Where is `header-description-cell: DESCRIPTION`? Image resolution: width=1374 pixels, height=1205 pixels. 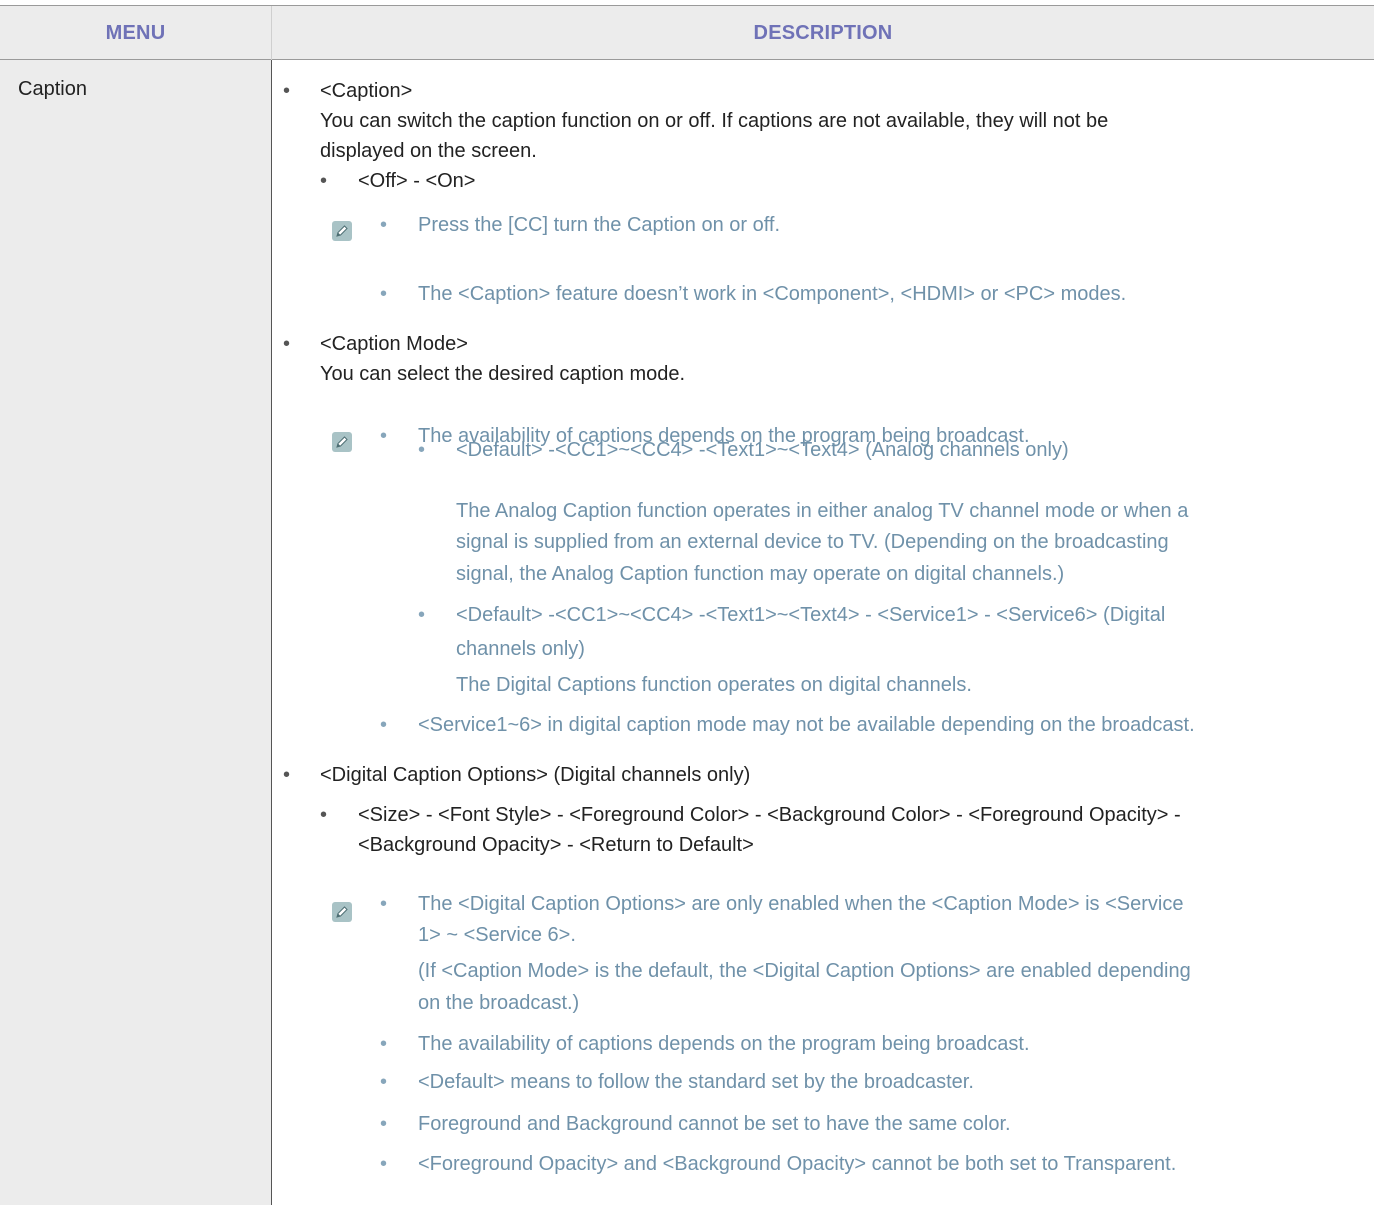
header-description-cell: DESCRIPTION is located at coordinates (823, 33).